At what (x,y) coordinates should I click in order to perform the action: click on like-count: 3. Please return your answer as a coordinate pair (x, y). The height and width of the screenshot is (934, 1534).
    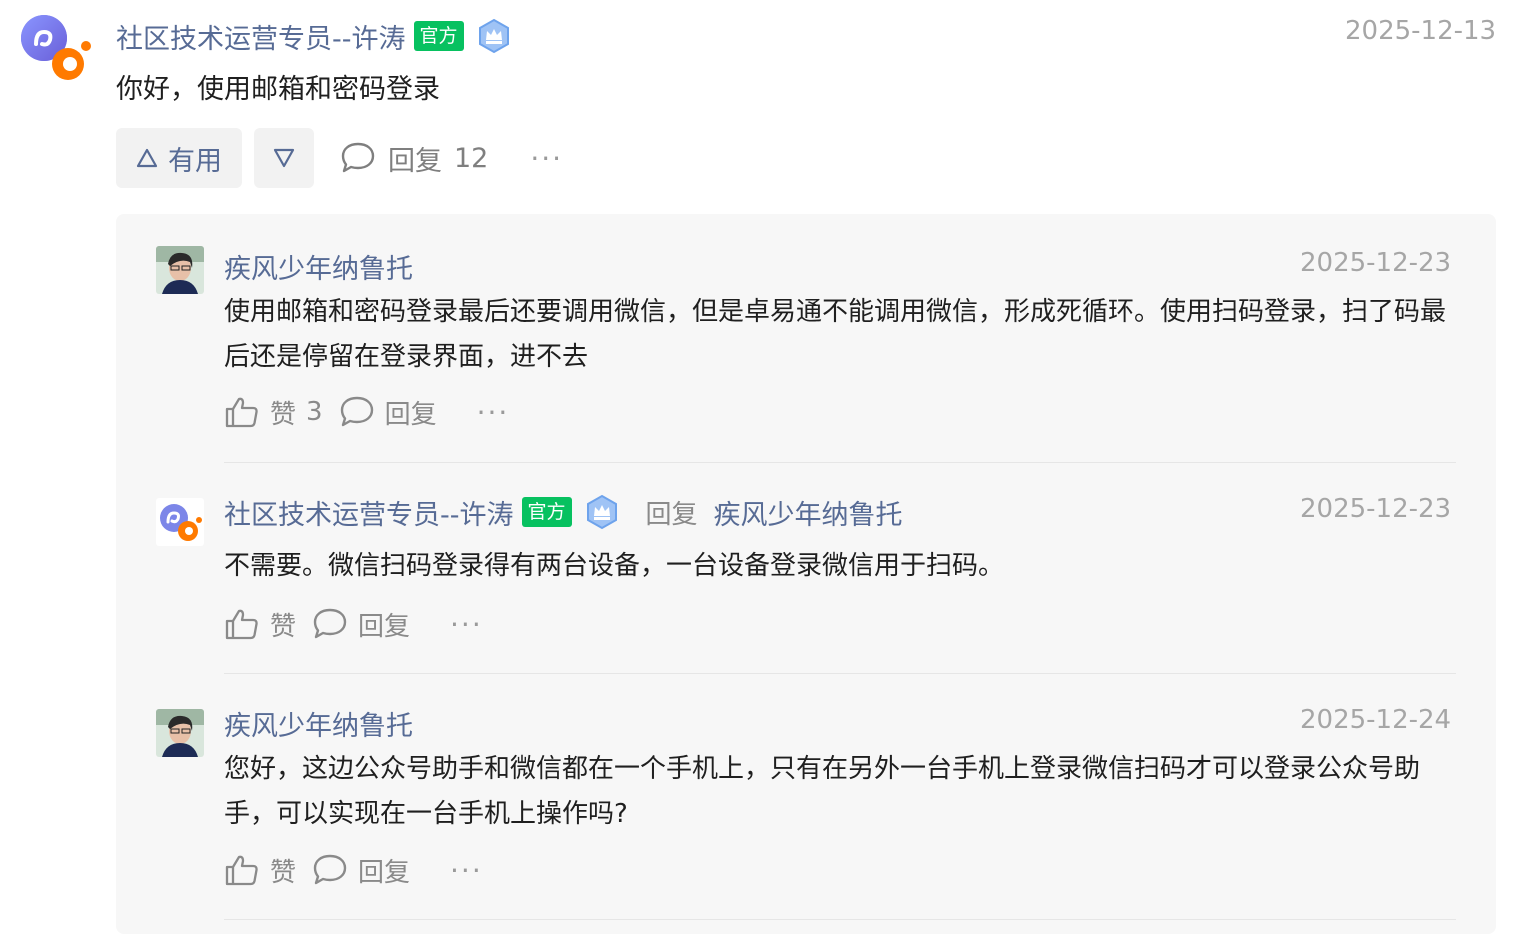
    Looking at the image, I should click on (314, 412).